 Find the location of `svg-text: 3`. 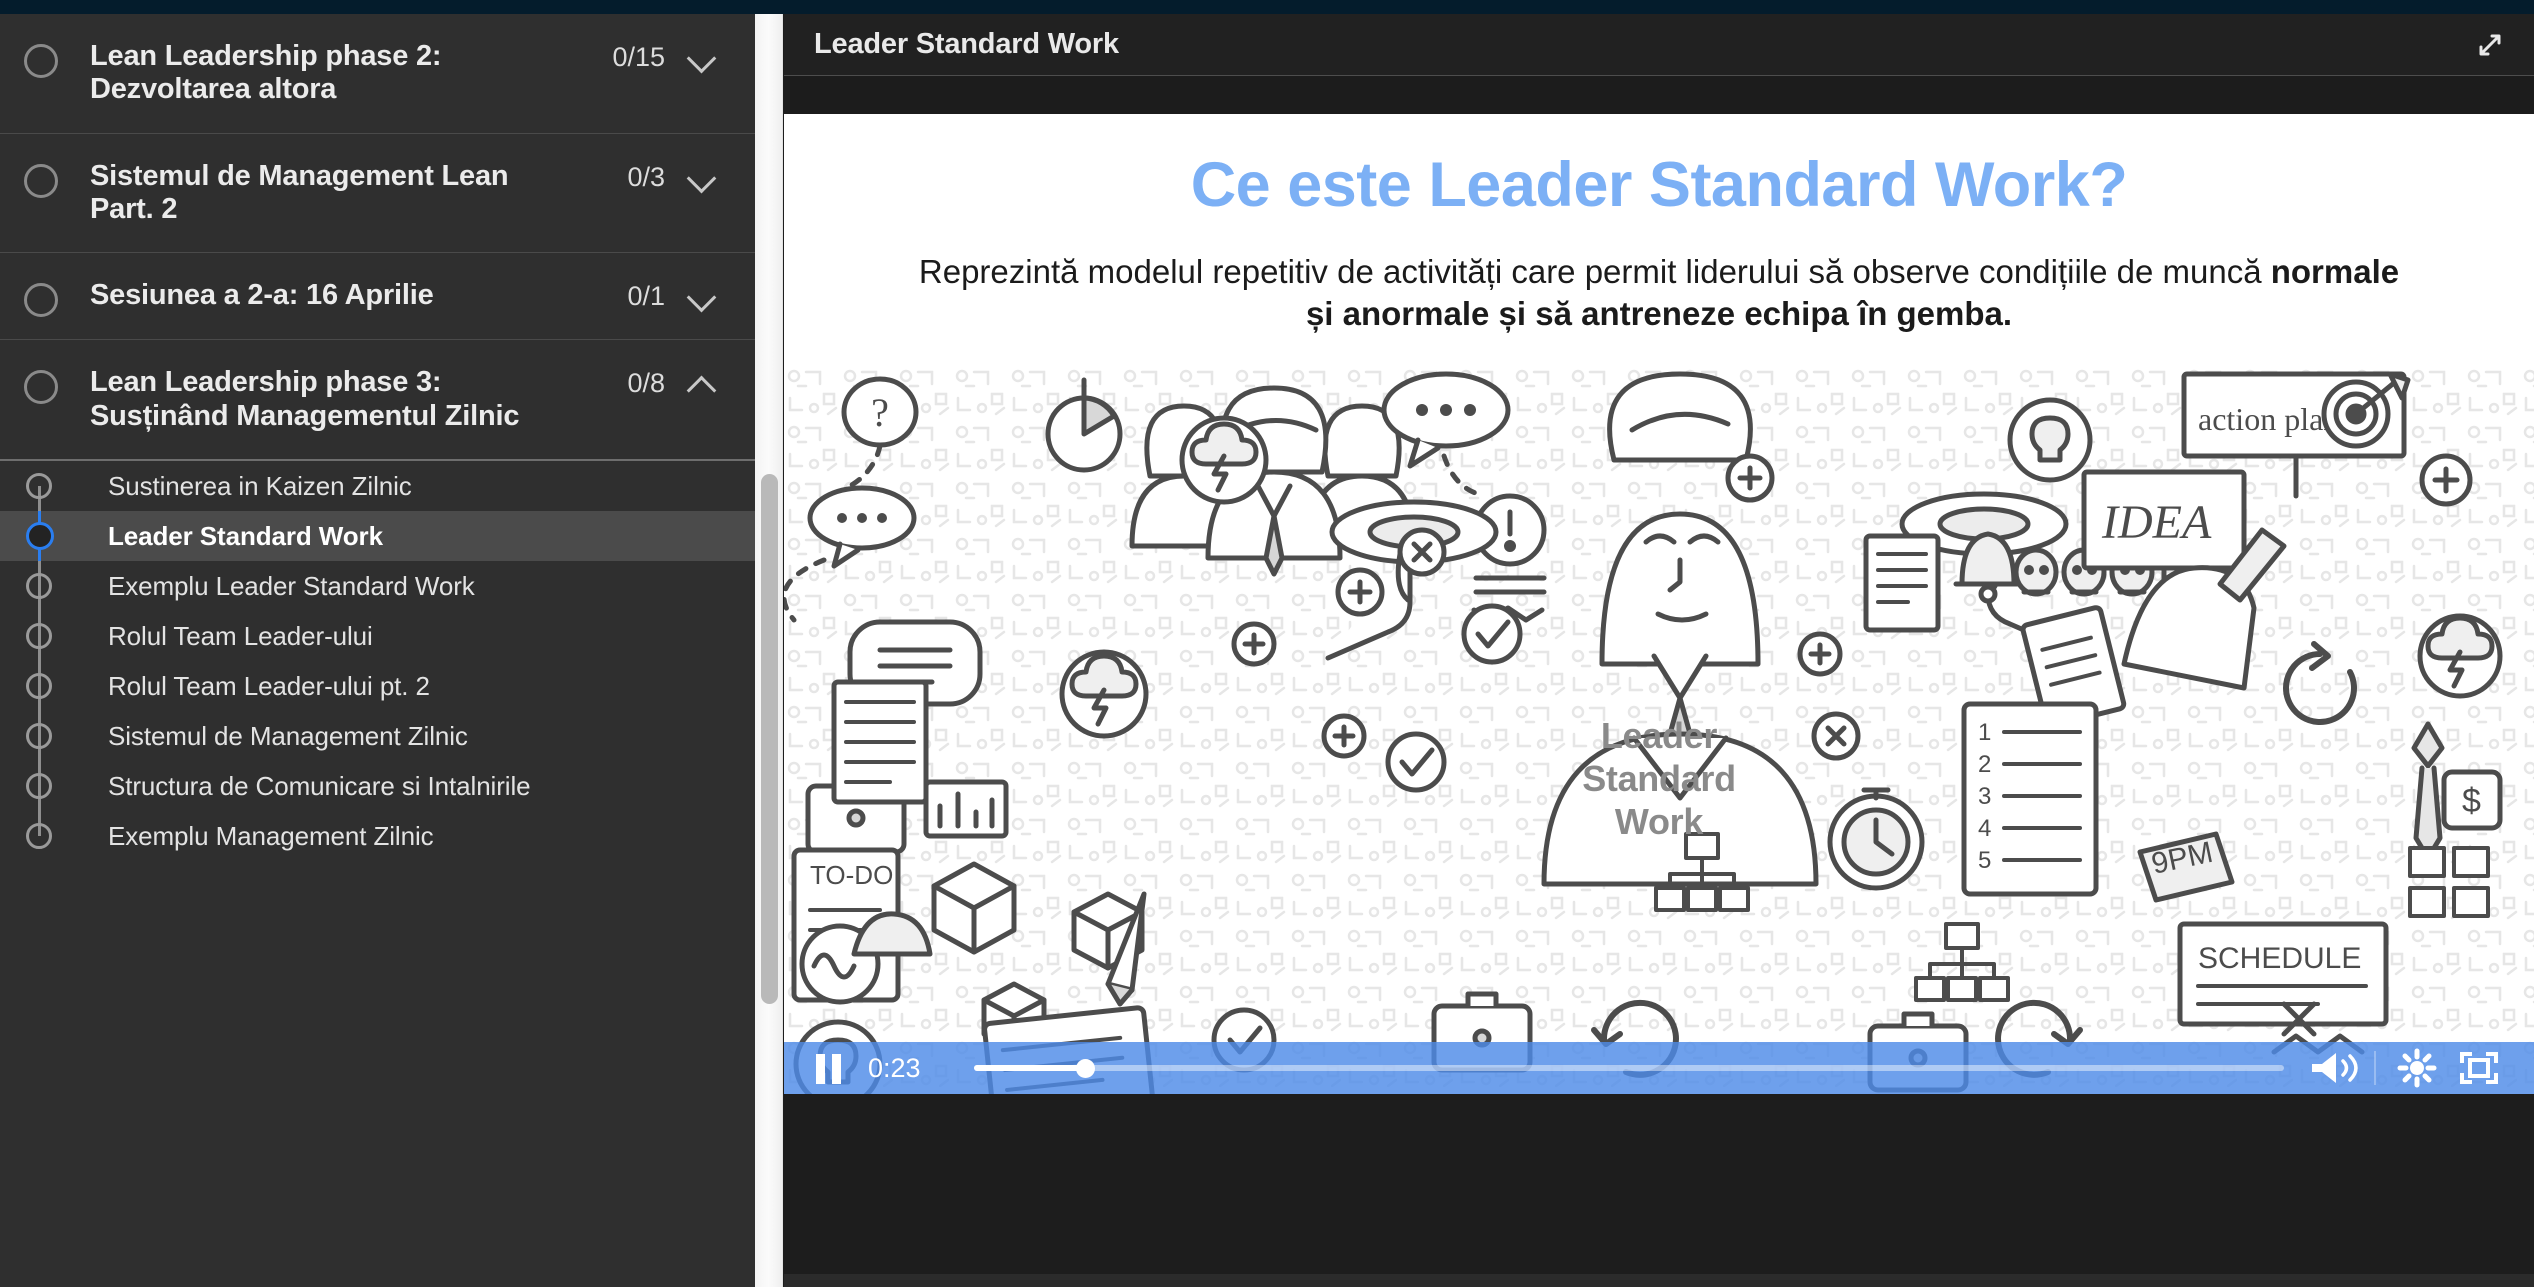

svg-text: 3 is located at coordinates (1984, 796).